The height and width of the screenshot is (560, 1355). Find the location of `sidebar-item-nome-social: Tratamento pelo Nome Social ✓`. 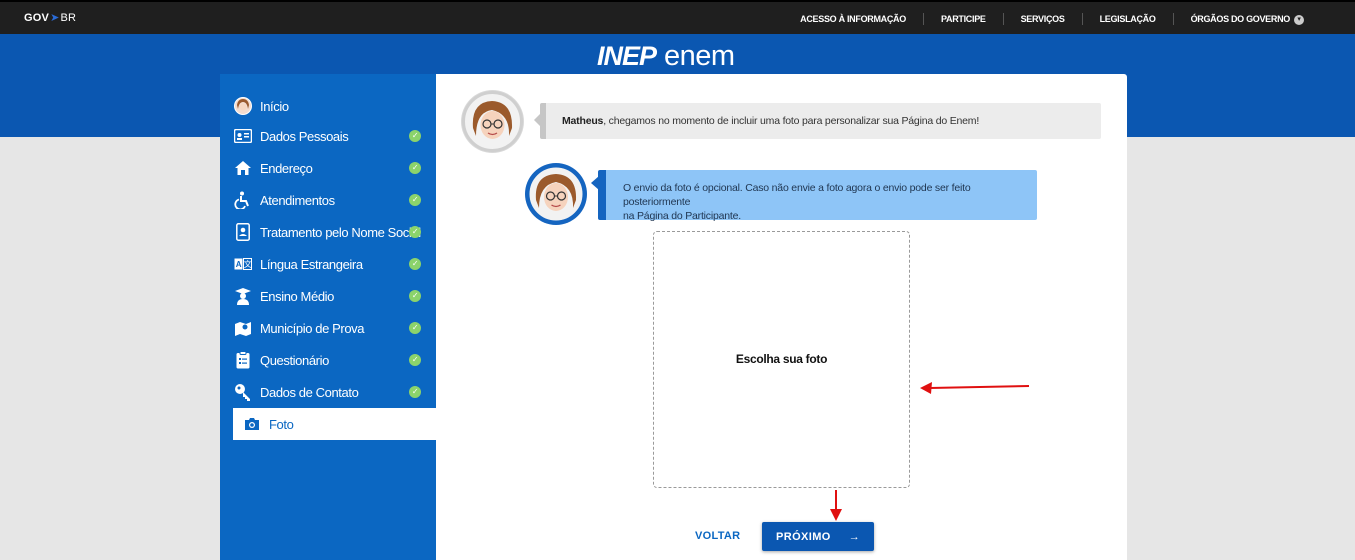

sidebar-item-nome-social: Tratamento pelo Nome Social ✓ is located at coordinates (328, 232).